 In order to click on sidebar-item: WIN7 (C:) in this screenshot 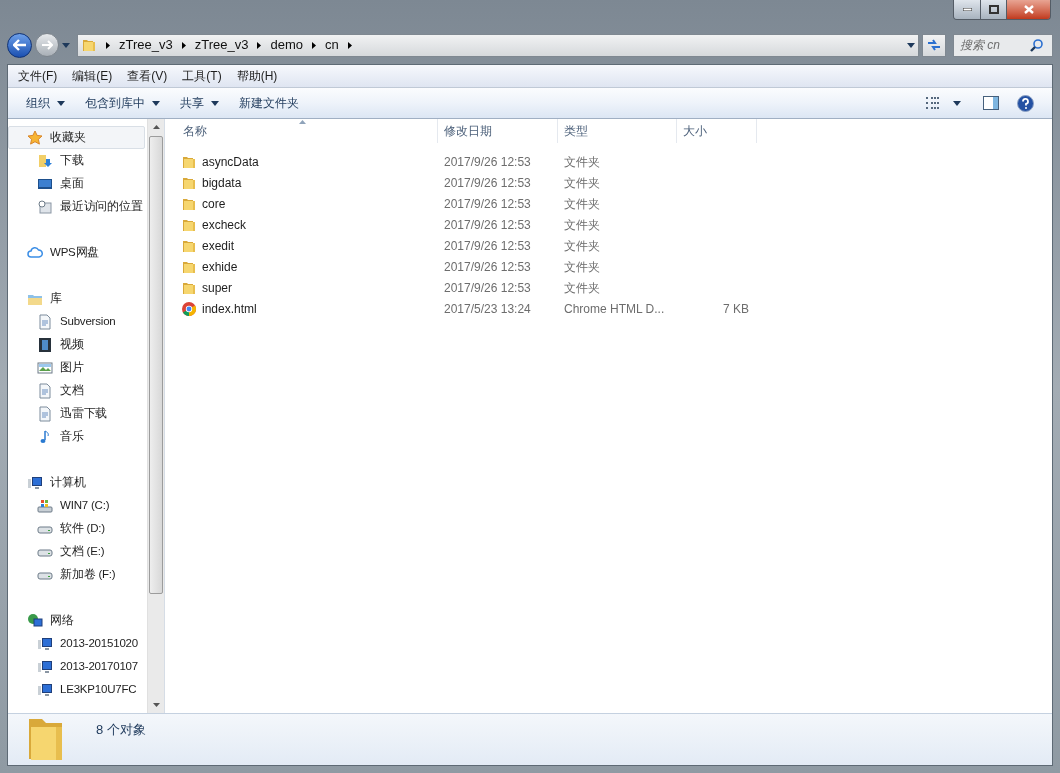, I will do `click(76, 505)`.